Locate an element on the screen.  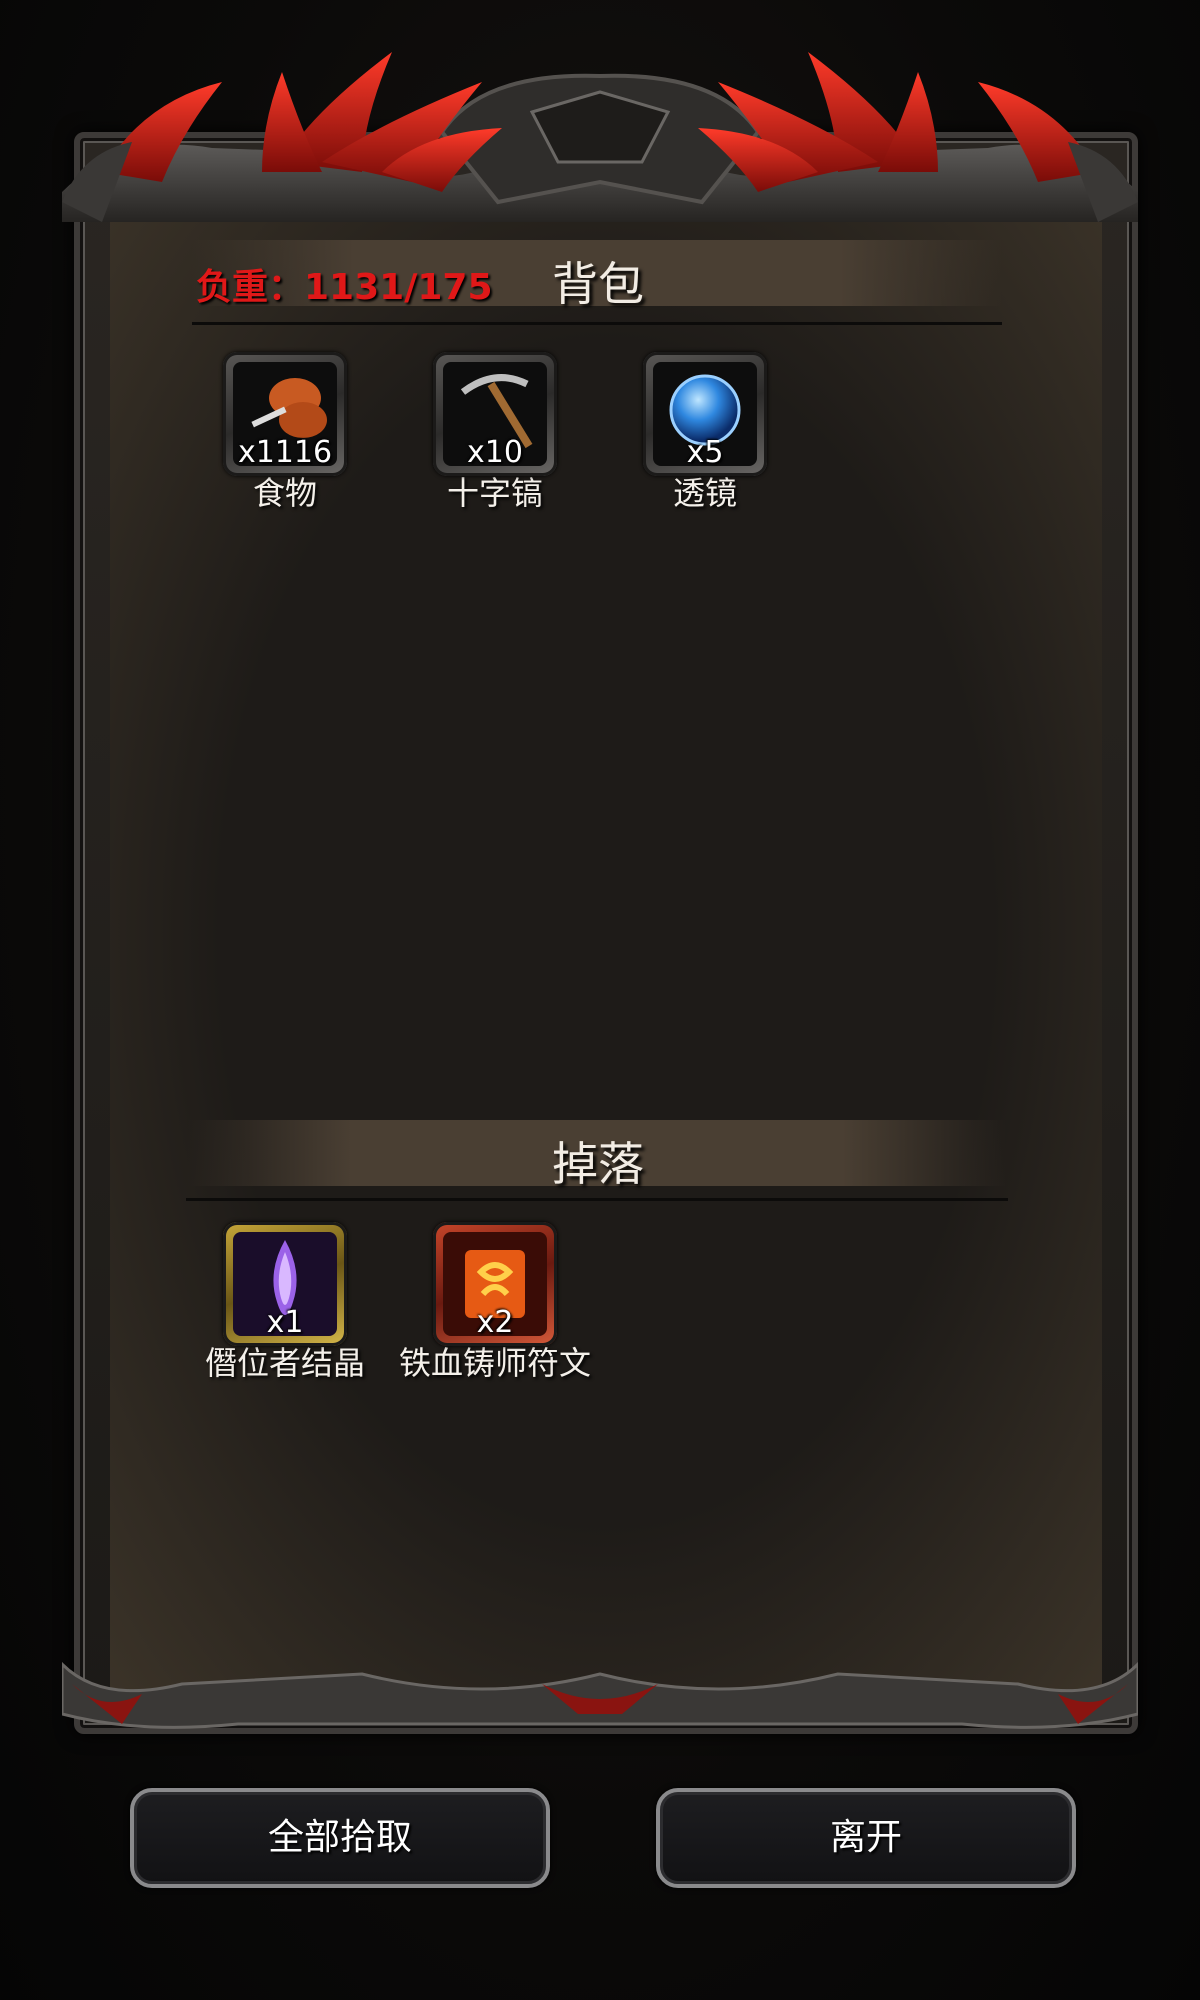
backpack-item-food: x1116 食物 is located at coordinates (285, 434).